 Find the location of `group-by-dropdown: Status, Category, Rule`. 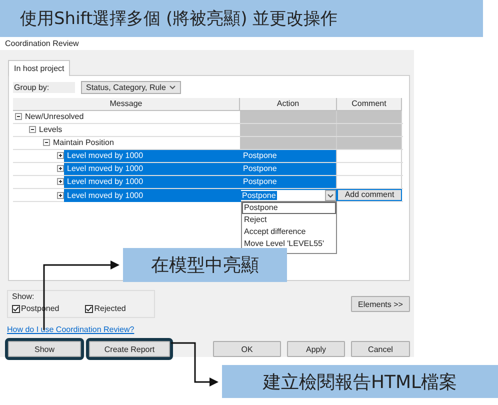

group-by-dropdown: Status, Category, Rule is located at coordinates (131, 87).